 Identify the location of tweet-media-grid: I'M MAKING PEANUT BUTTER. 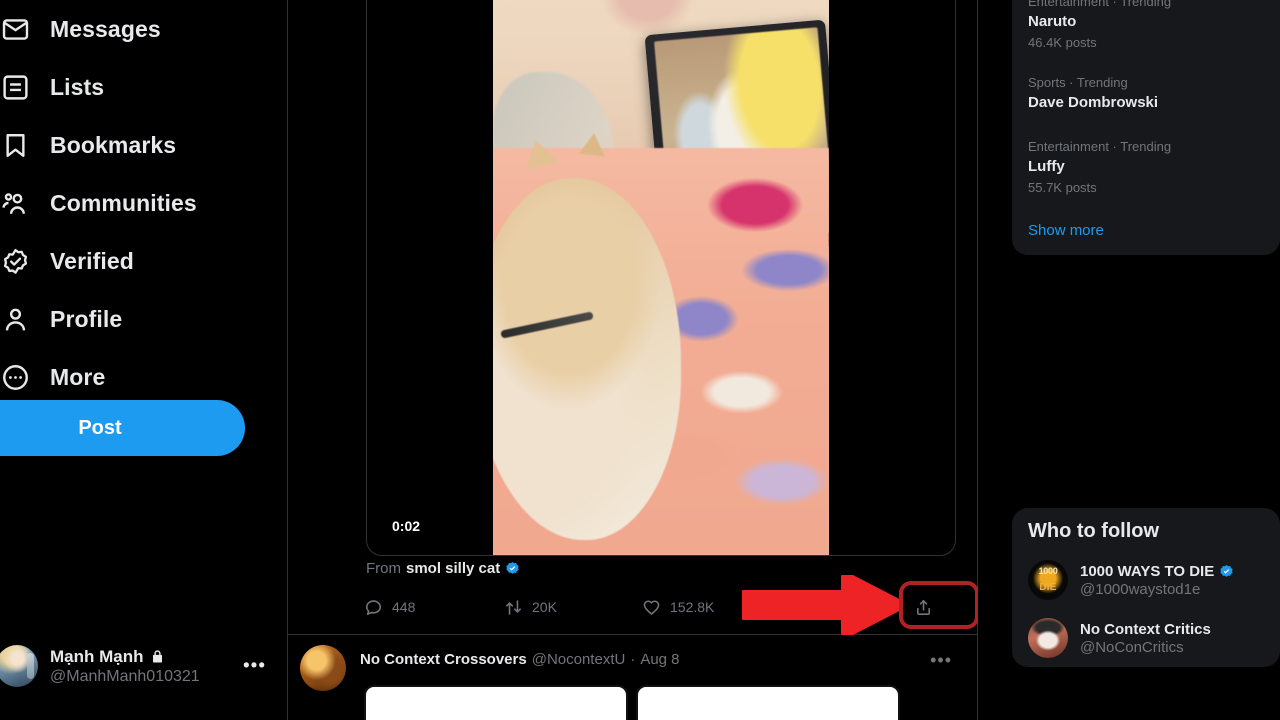
(632, 702).